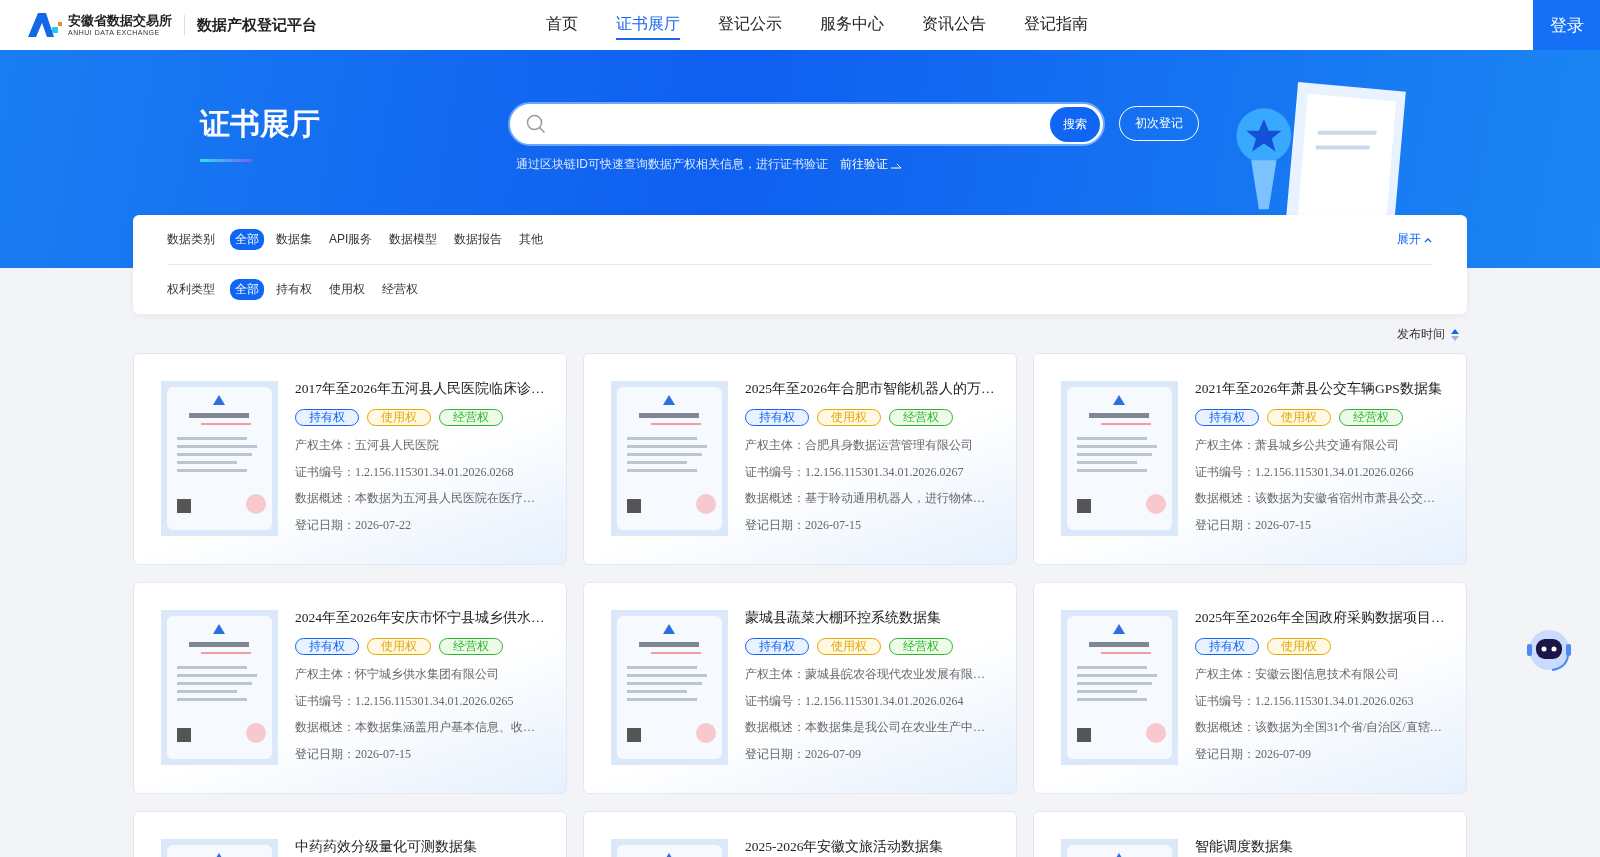  What do you see at coordinates (855, 472) in the screenshot?
I see `certificate-number: 证书编号：1.2.156.115301.34.01.2026.0267` at bounding box center [855, 472].